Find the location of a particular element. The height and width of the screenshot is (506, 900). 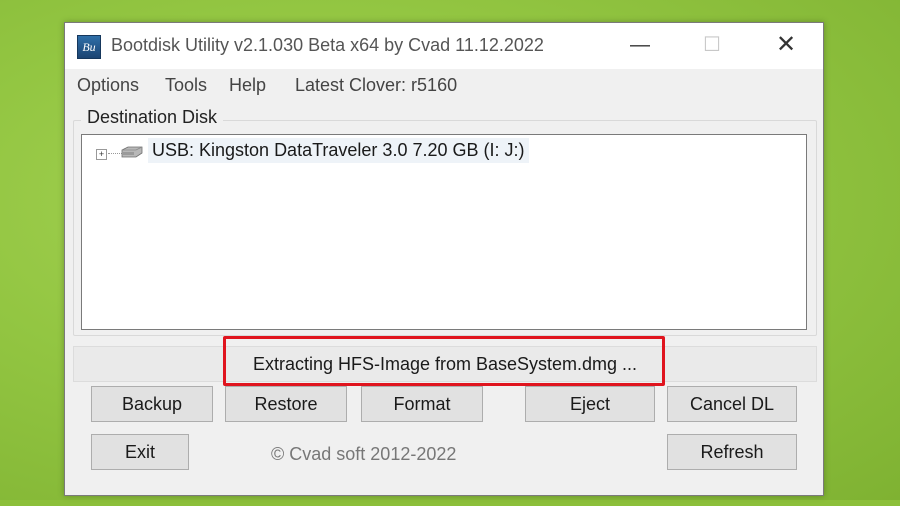

destination-disk-label: Destination Disk is located at coordinates (152, 117).